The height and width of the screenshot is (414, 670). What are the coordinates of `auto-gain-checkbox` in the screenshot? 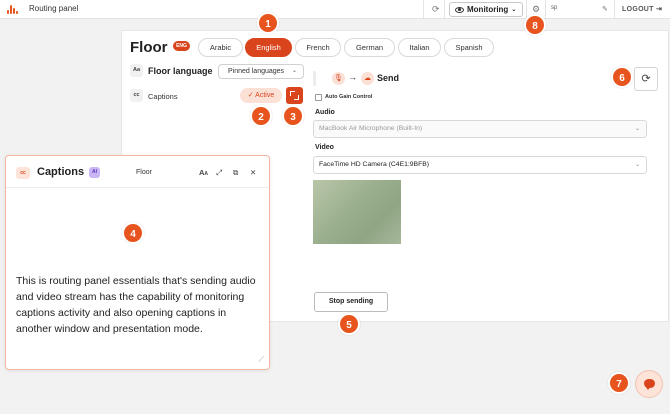 It's located at (318, 97).